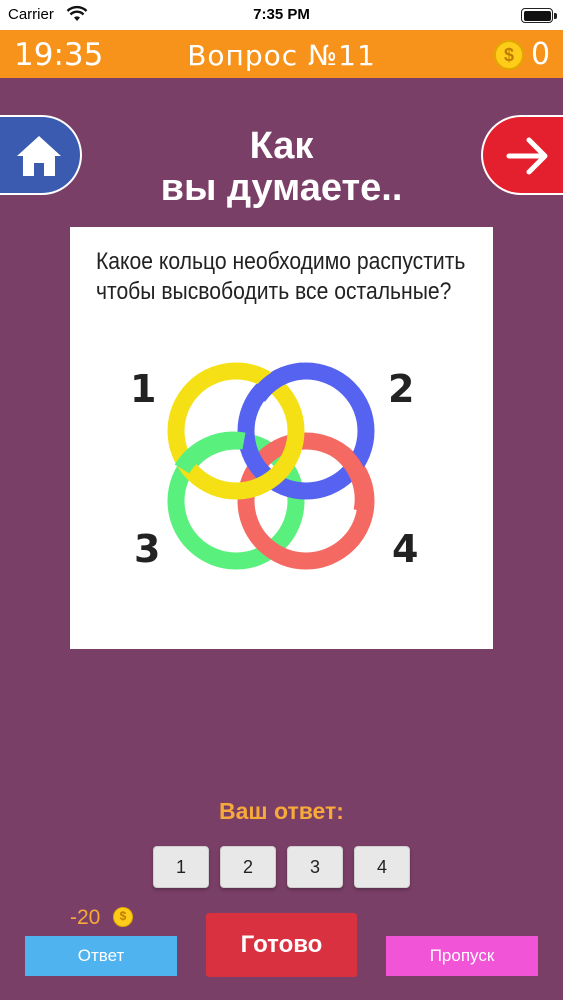 This screenshot has height=1000, width=563. I want to click on coin-icon: $, so click(509, 55).